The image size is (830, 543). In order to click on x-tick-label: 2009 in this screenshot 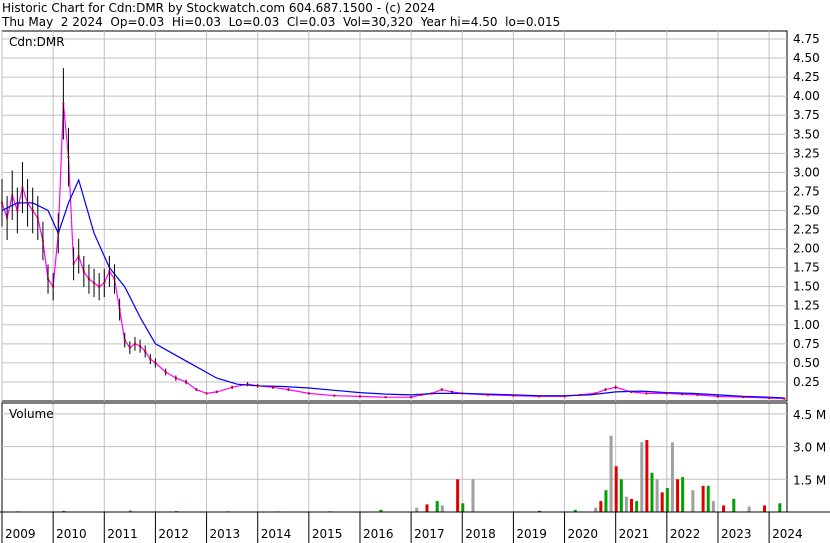, I will do `click(20, 534)`.